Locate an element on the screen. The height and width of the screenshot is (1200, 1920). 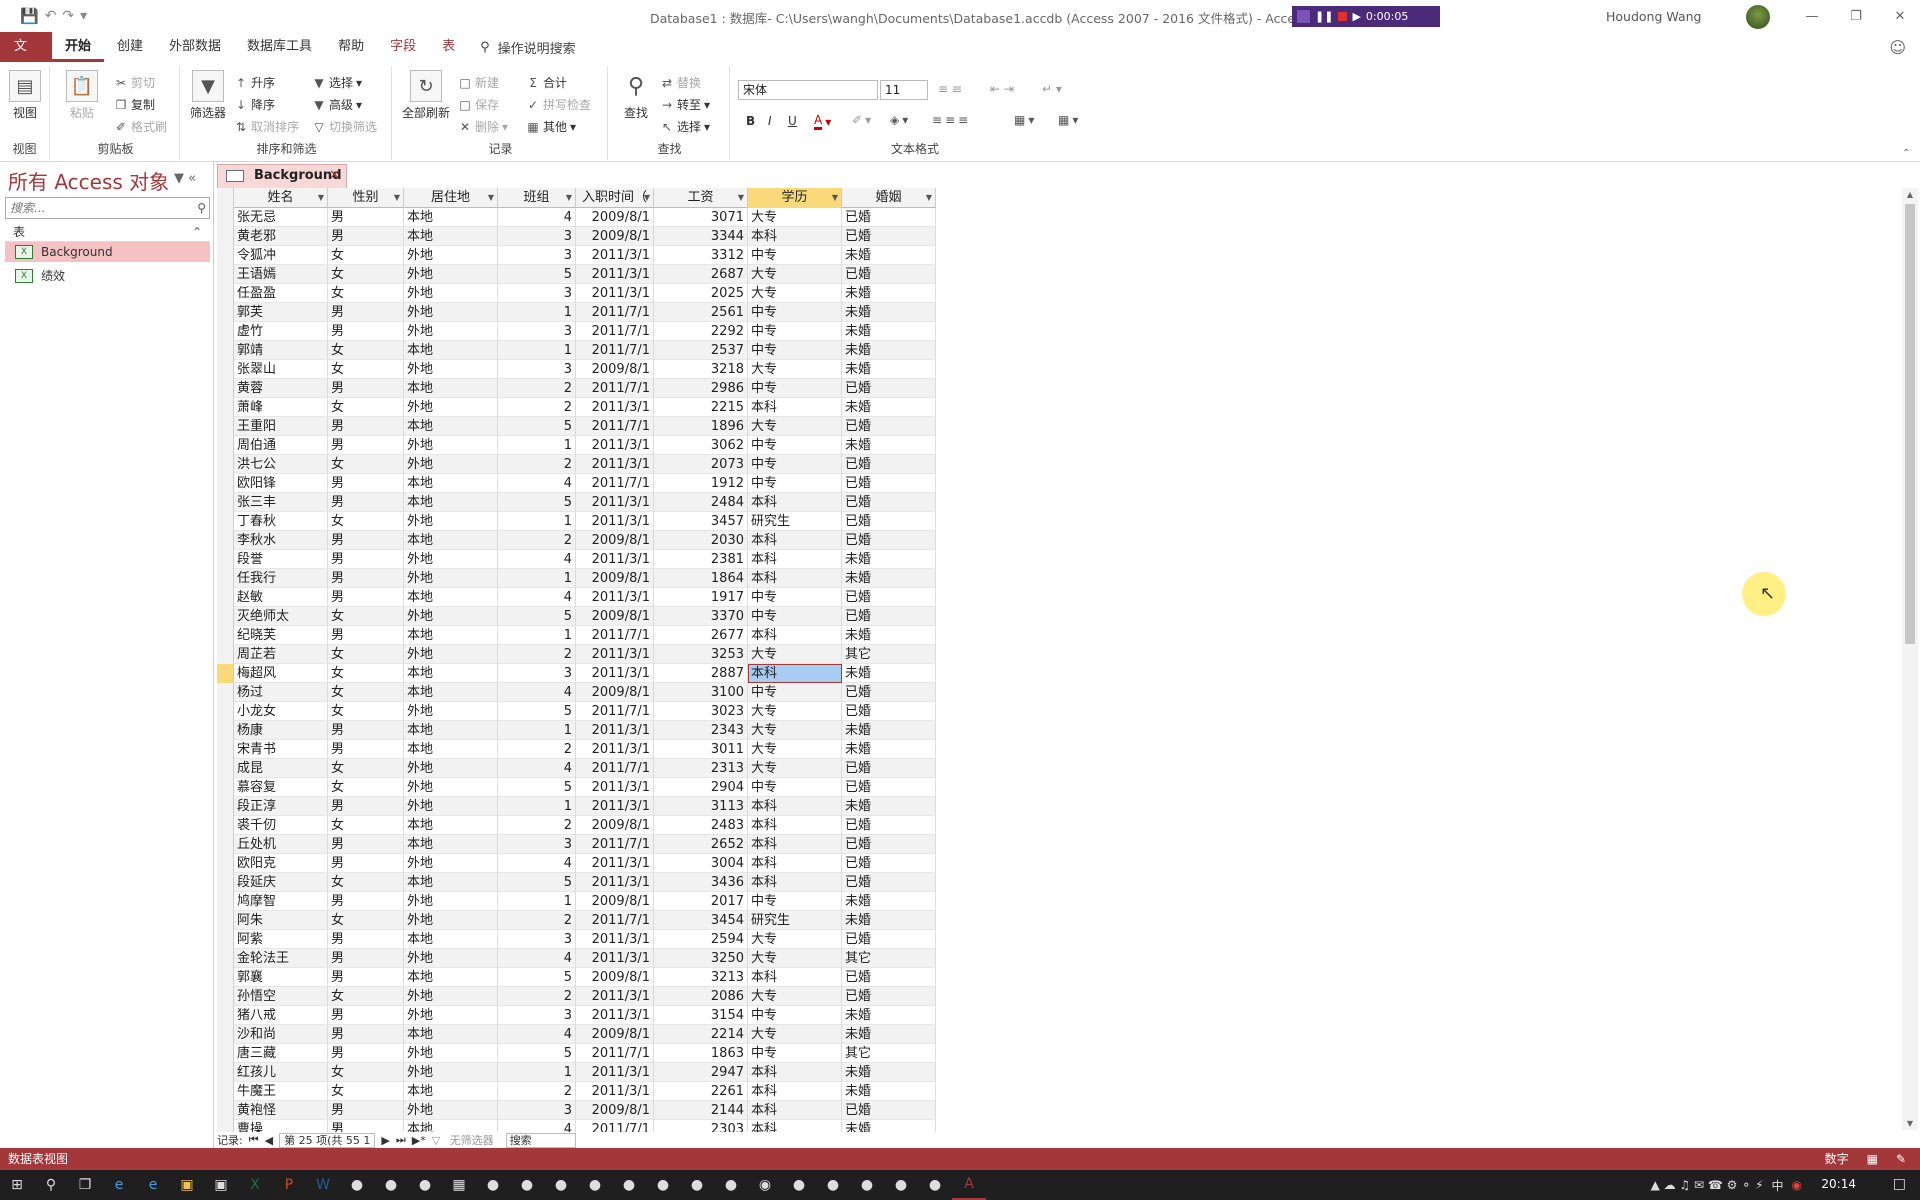
format-painter-button: ✐ 格式刷 is located at coordinates (140, 126).